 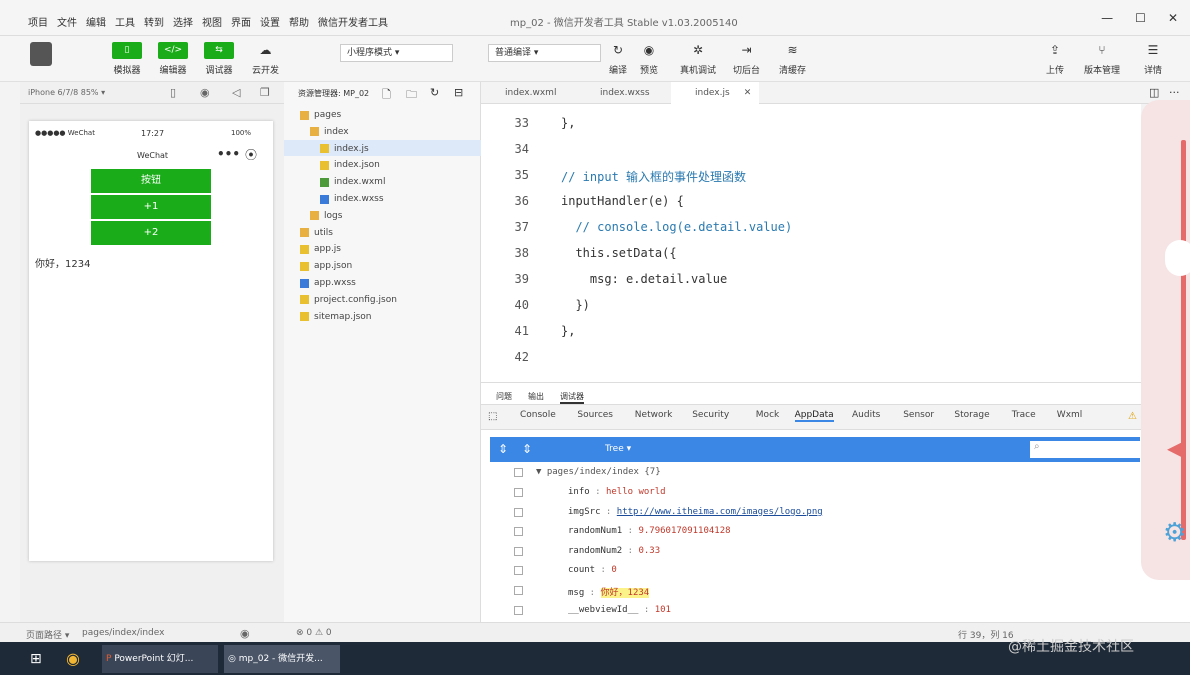 I want to click on devtools-tab: Console, so click(x=538, y=415).